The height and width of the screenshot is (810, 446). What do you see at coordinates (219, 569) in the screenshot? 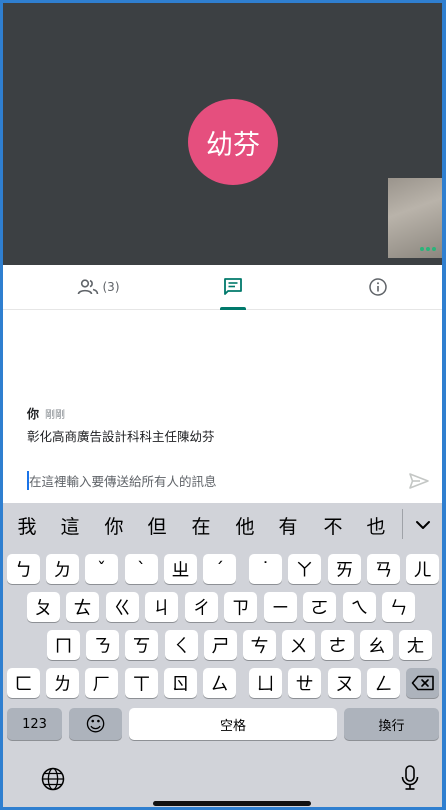
I see `key: ˊ` at bounding box center [219, 569].